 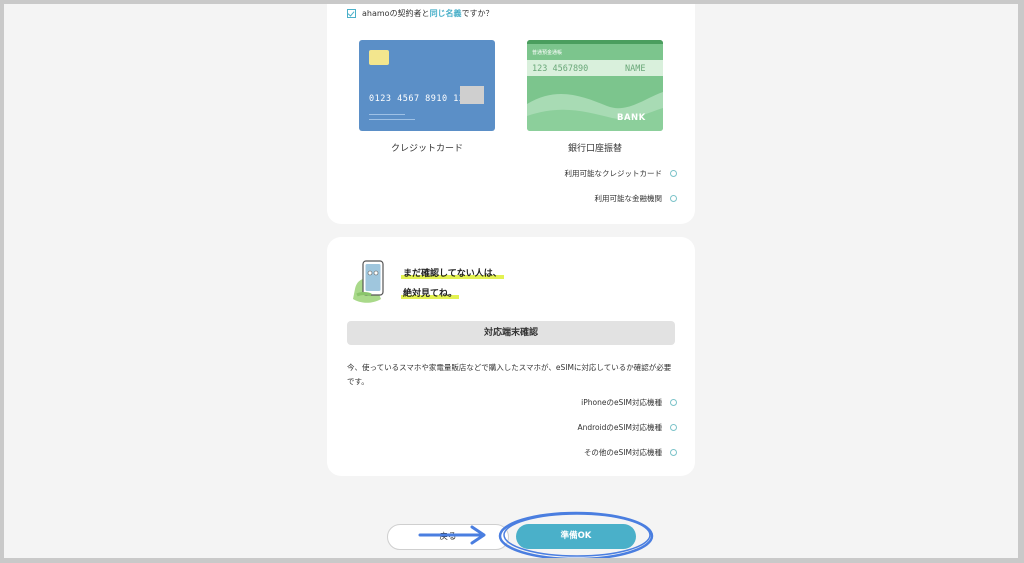 I want to click on link-financial-institutions: 利用可能な金融機関, so click(x=636, y=198).